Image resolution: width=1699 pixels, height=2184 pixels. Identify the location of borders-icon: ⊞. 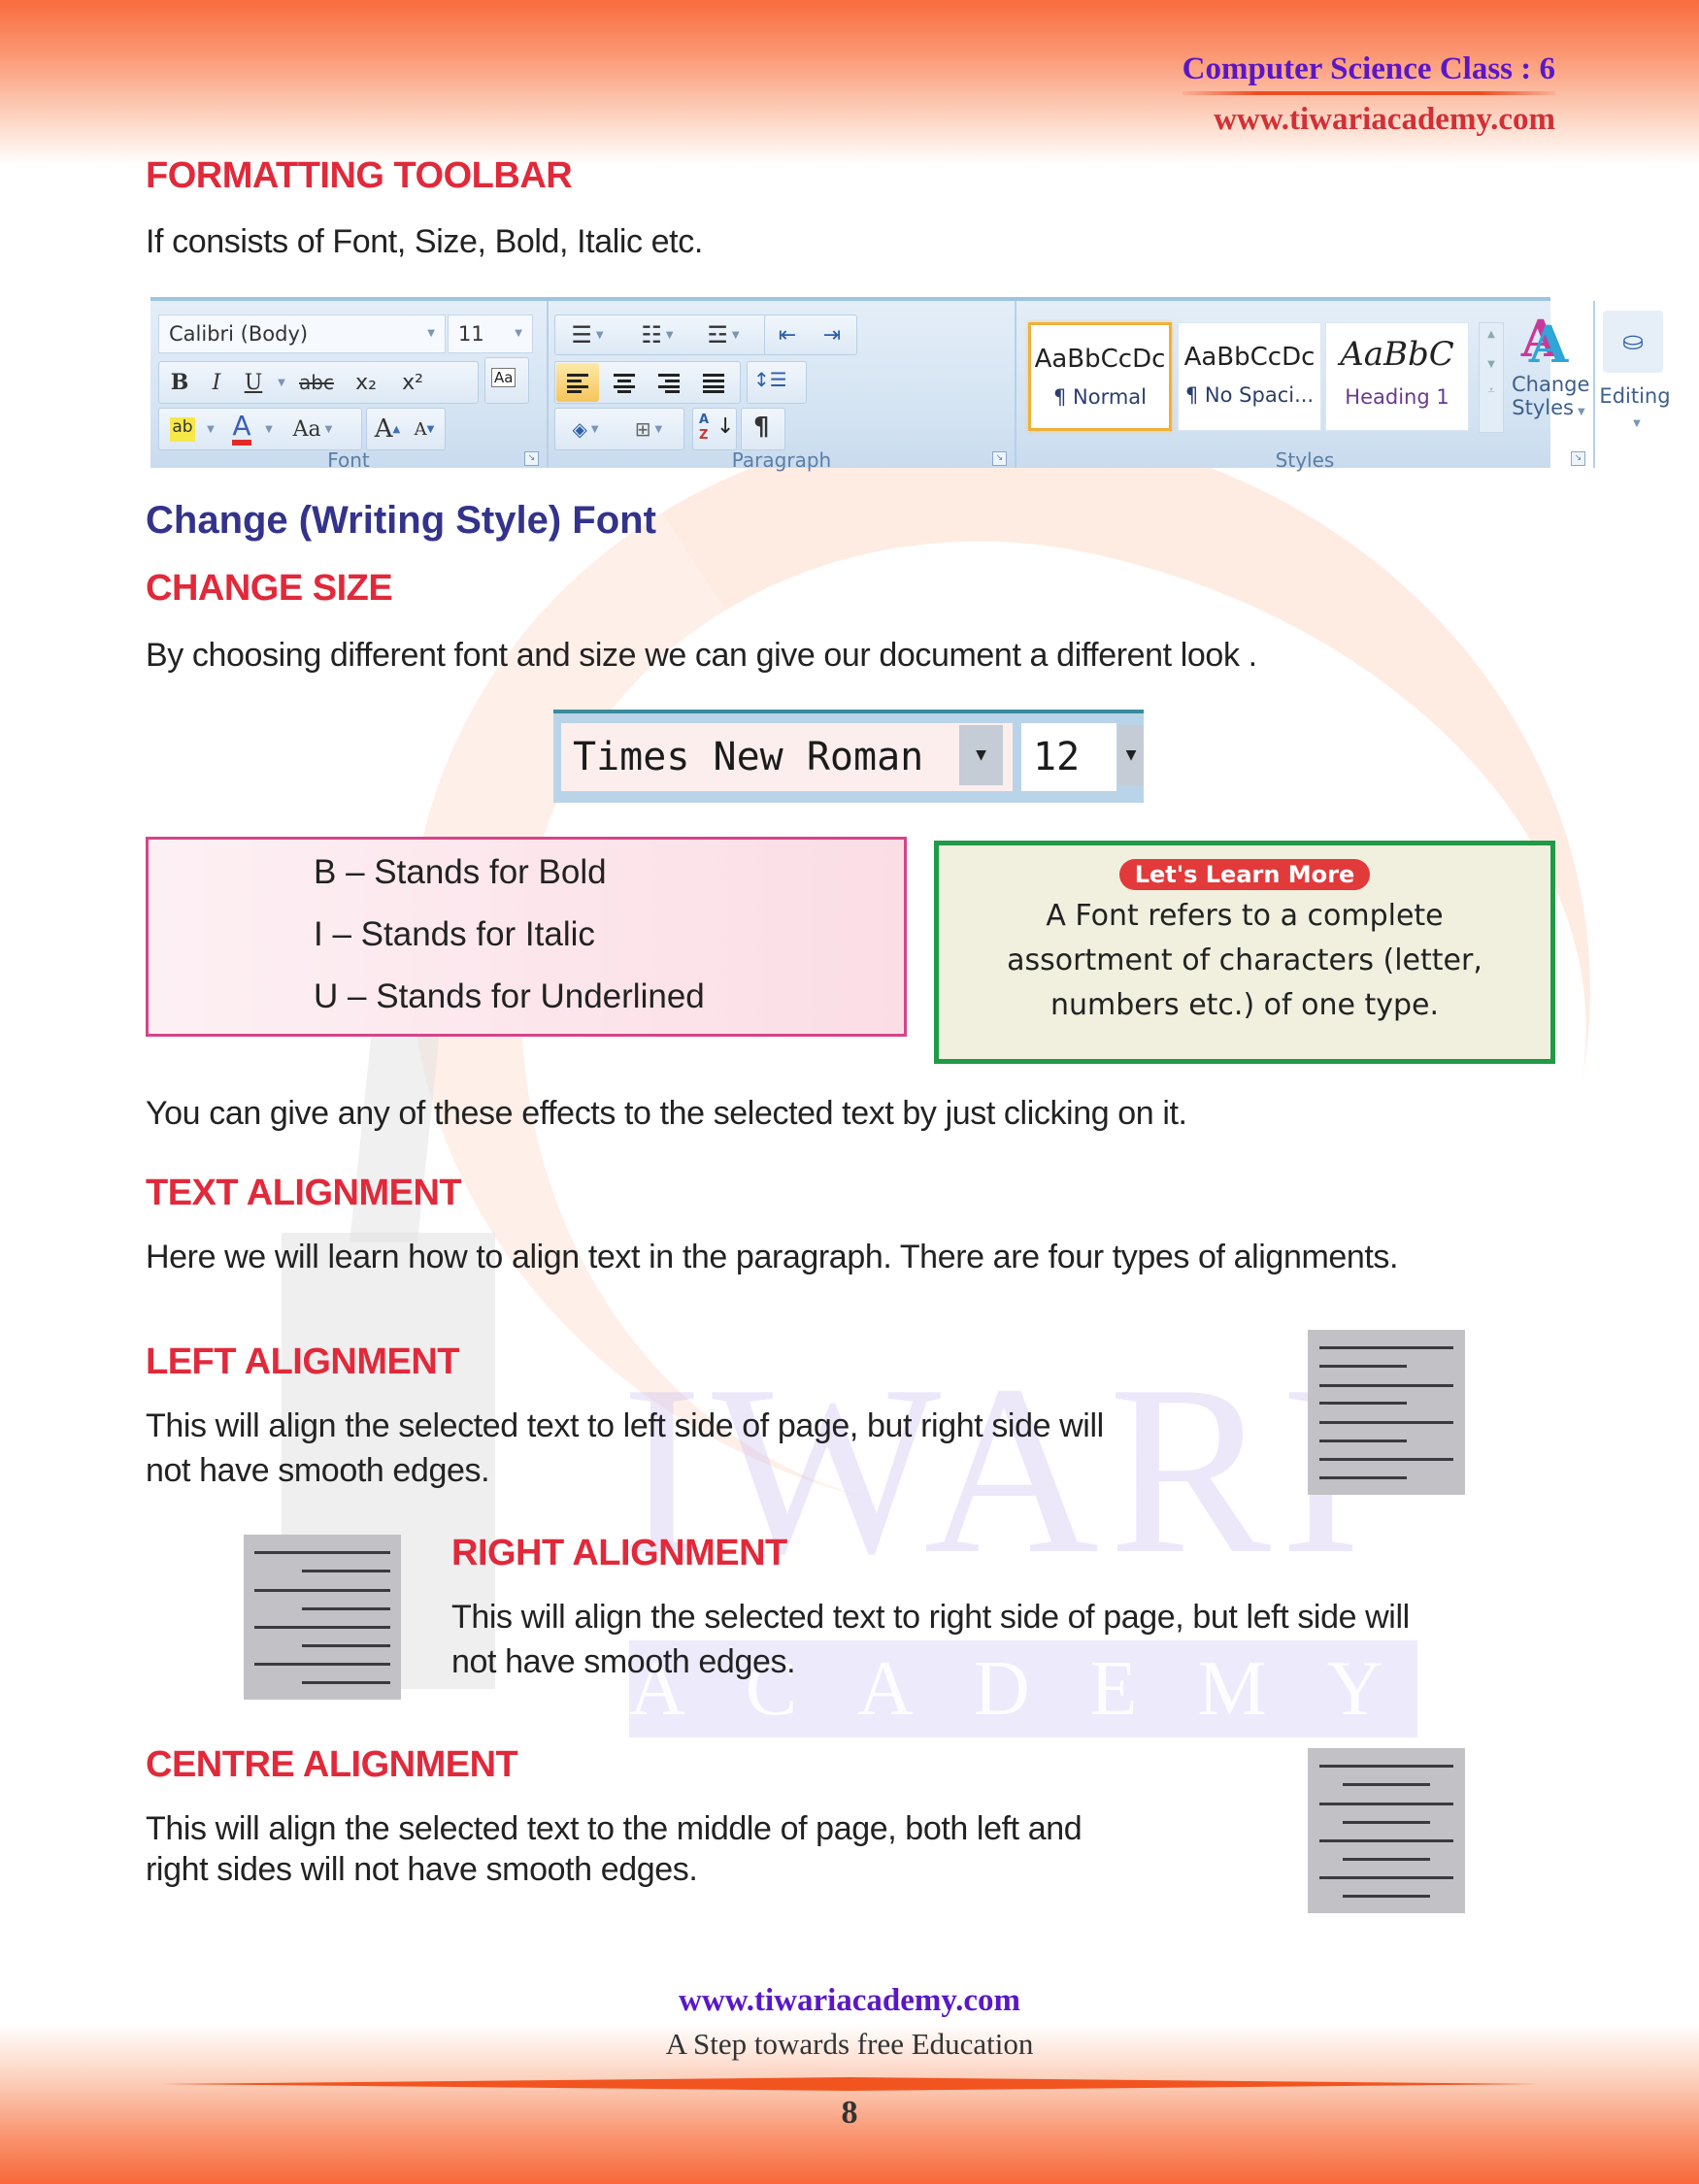
(642, 429).